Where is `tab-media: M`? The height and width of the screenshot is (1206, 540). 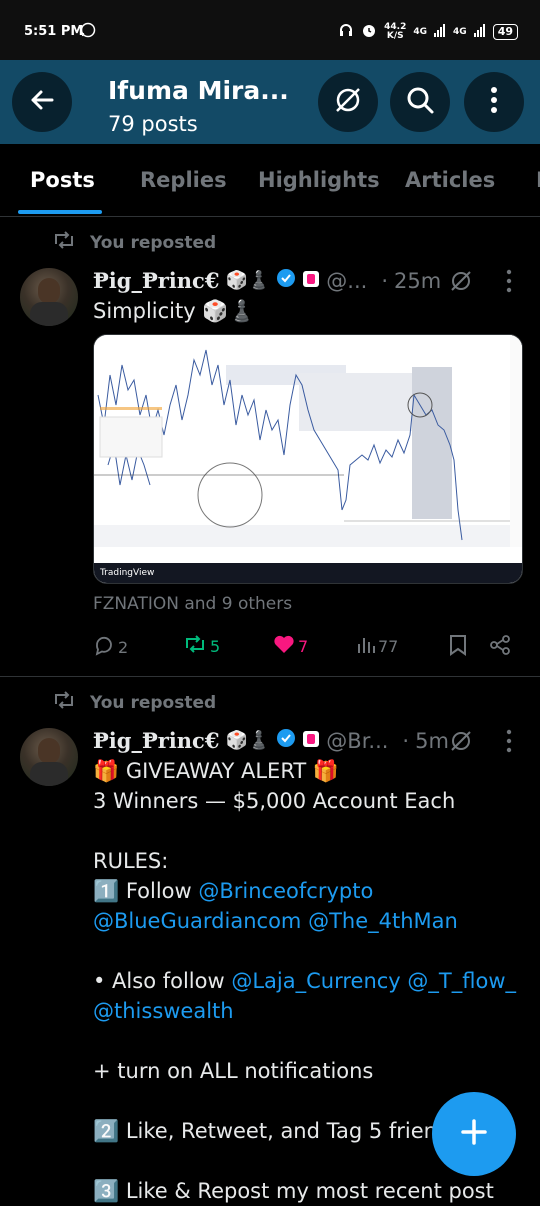 tab-media: M is located at coordinates (538, 180).